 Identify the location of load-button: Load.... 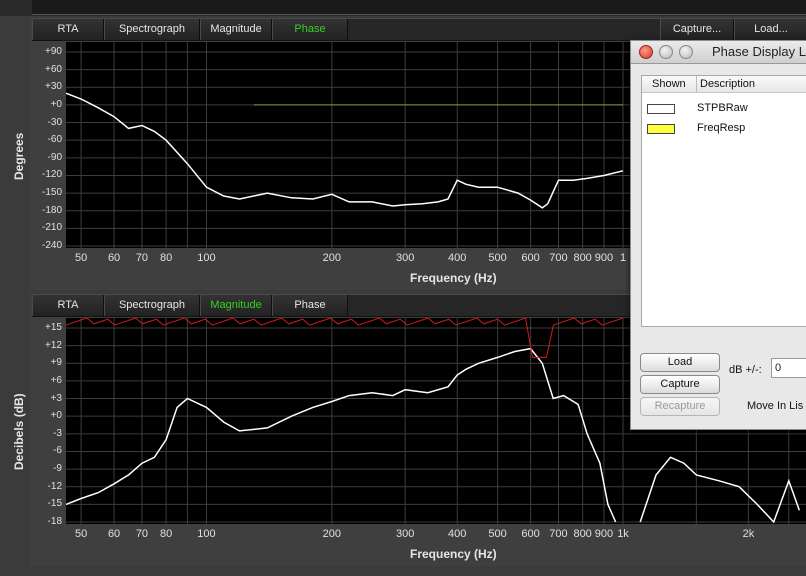
(770, 29).